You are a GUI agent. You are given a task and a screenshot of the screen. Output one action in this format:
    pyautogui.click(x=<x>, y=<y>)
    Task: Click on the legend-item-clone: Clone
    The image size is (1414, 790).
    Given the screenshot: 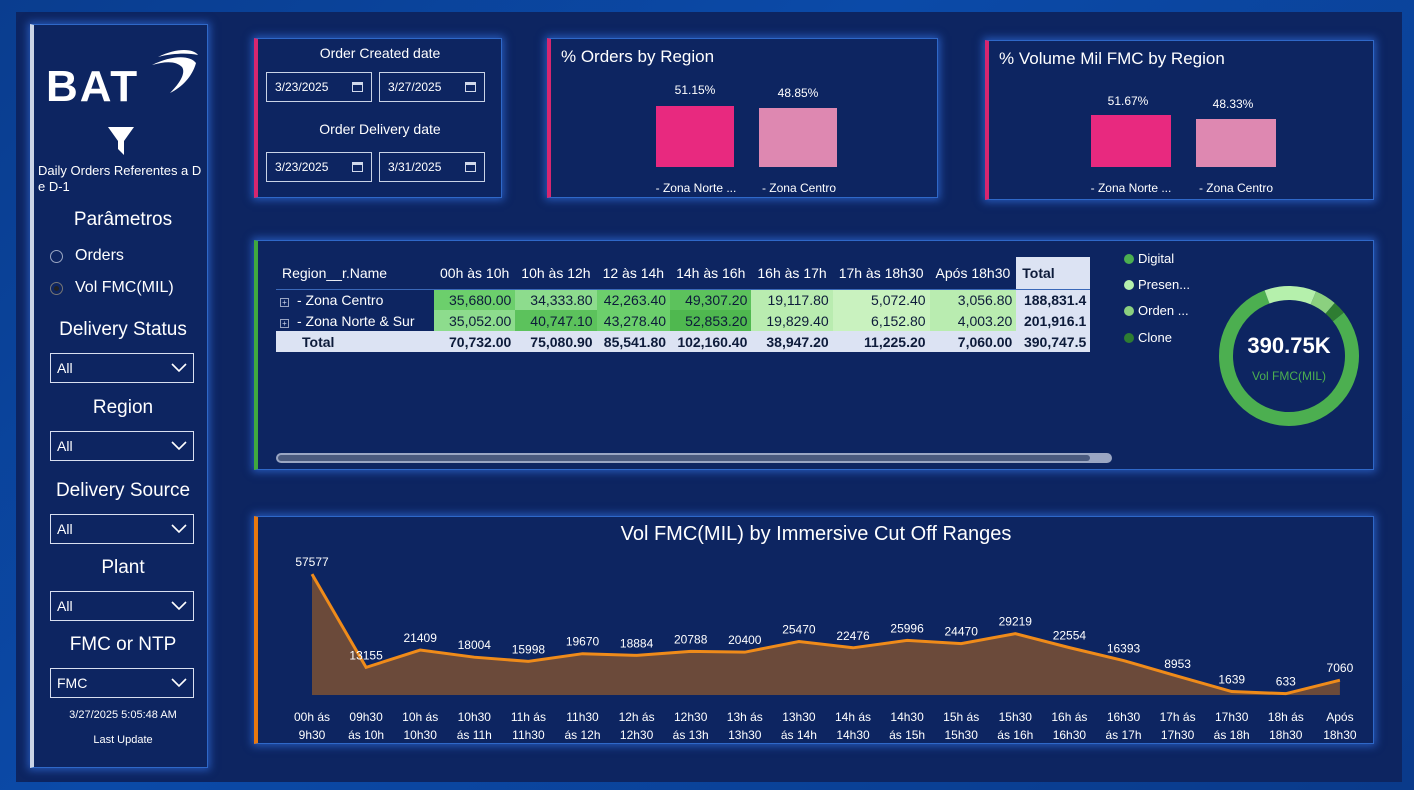 What is the action you would take?
    pyautogui.click(x=1148, y=337)
    